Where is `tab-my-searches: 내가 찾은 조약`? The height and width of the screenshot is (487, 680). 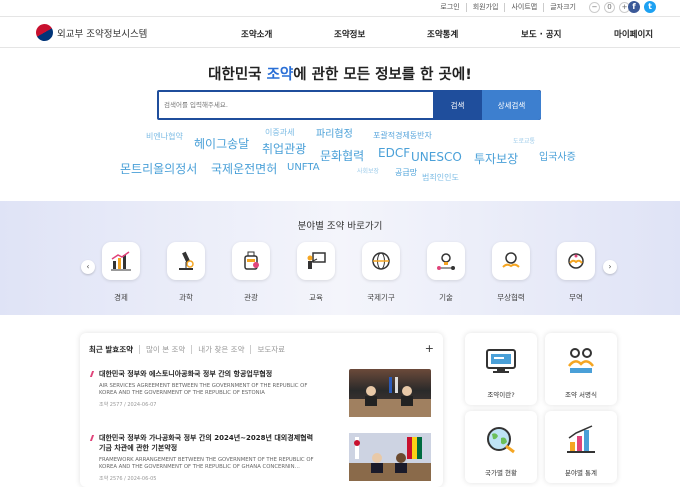 tab-my-searches: 내가 찾은 조약 is located at coordinates (222, 349).